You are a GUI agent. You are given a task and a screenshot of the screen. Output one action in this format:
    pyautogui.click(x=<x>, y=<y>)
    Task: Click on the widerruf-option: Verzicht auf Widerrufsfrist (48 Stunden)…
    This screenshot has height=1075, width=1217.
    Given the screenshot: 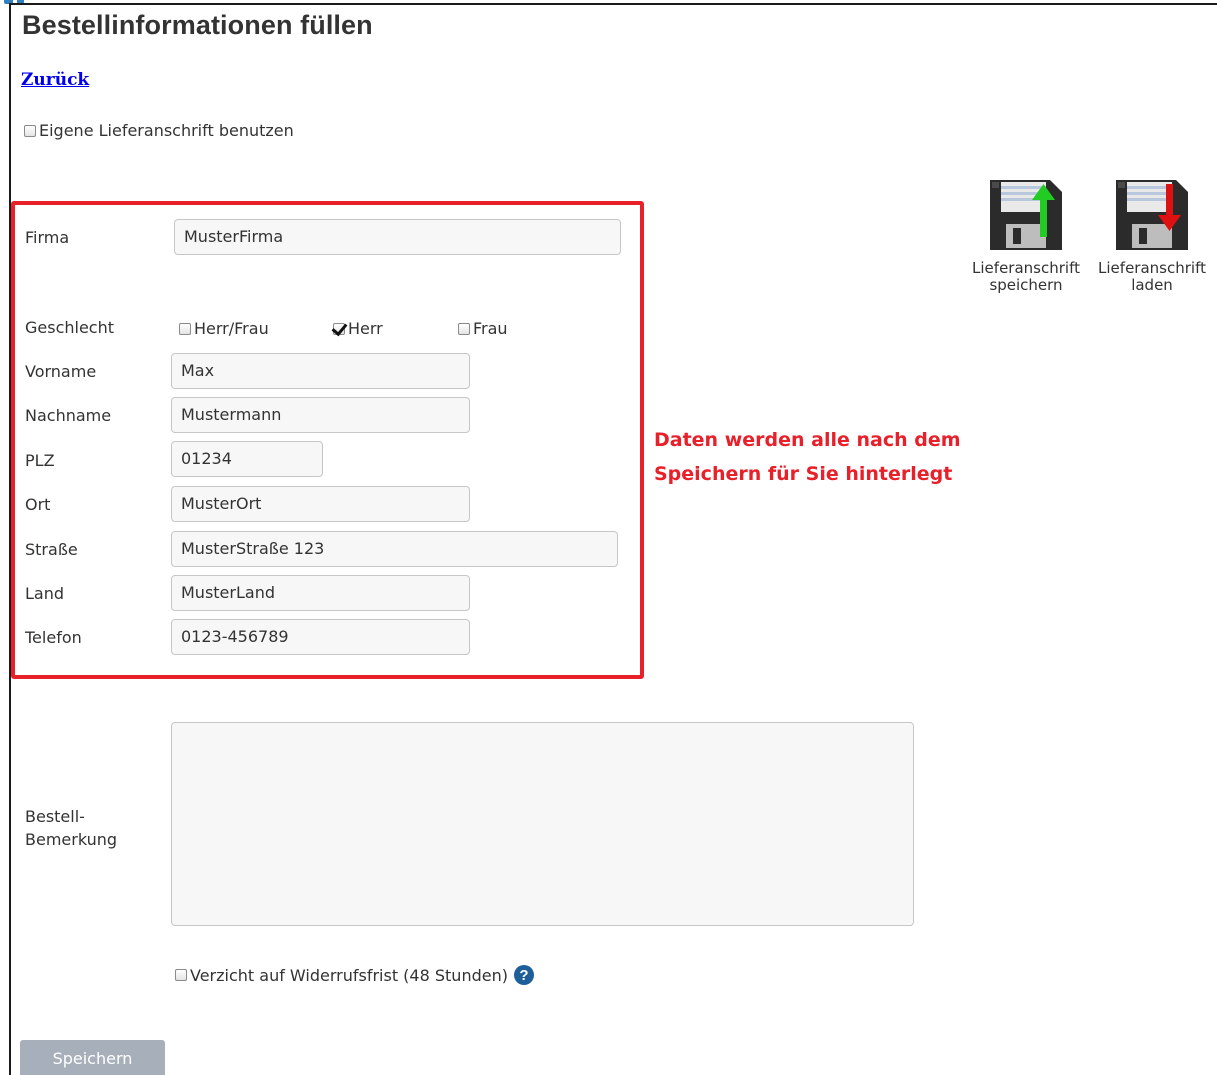 What is the action you would take?
    pyautogui.click(x=354, y=975)
    